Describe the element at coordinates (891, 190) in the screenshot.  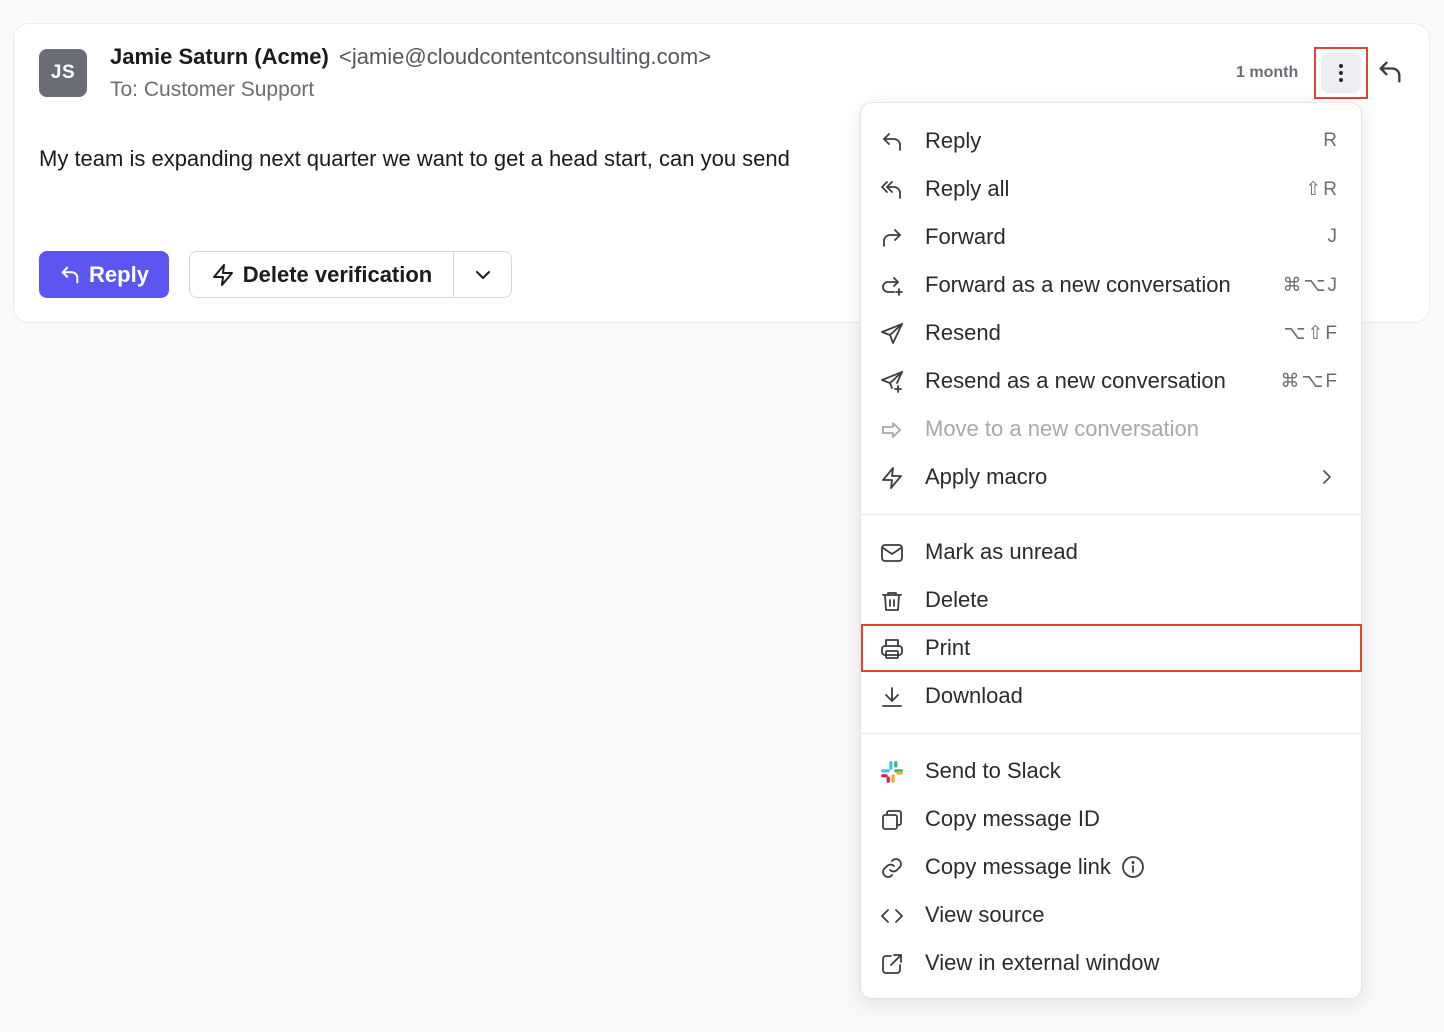
I see `reply-all-icon` at that location.